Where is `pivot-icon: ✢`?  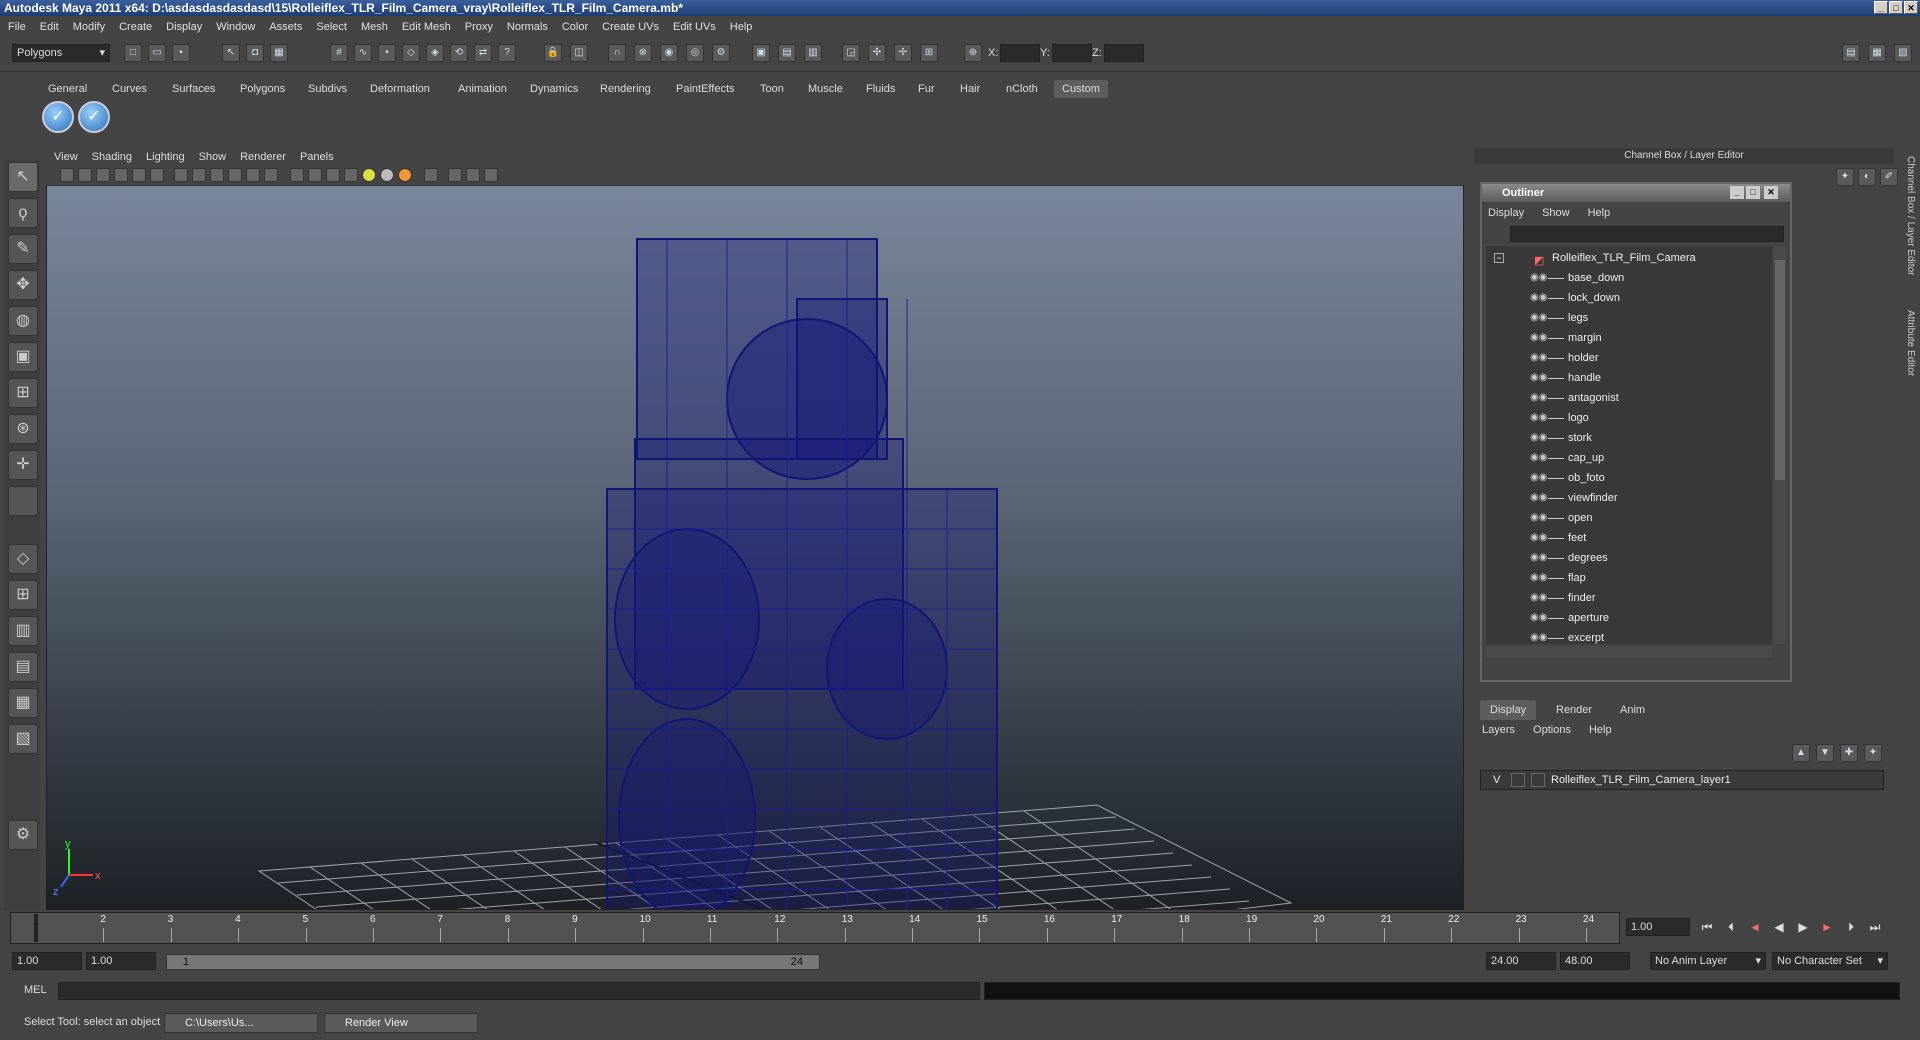 pivot-icon: ✢ is located at coordinates (903, 53).